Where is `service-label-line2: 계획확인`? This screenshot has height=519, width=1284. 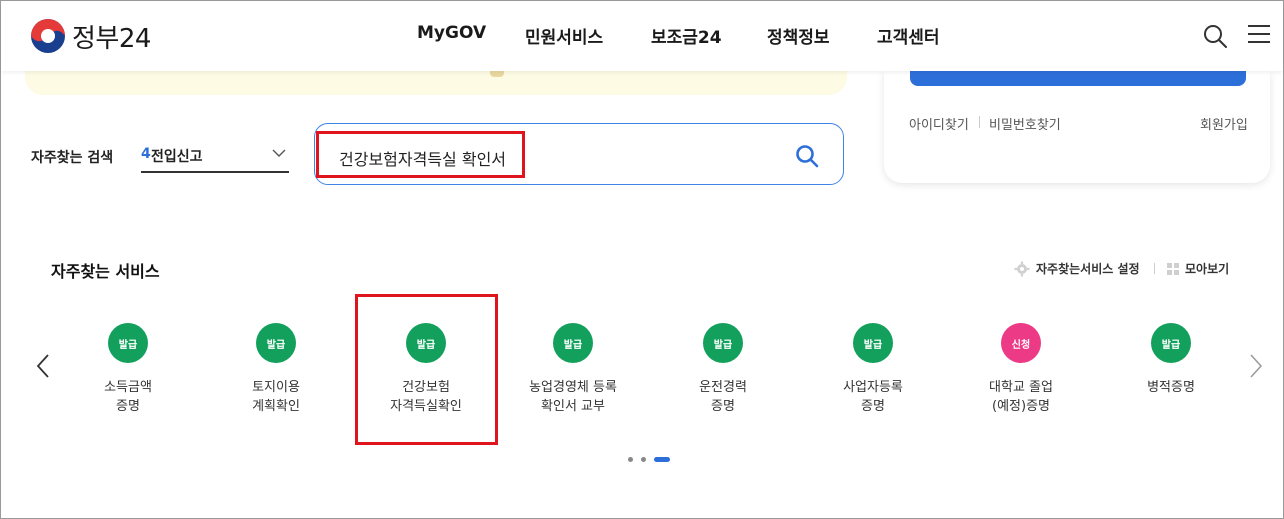 service-label-line2: 계획확인 is located at coordinates (276, 406).